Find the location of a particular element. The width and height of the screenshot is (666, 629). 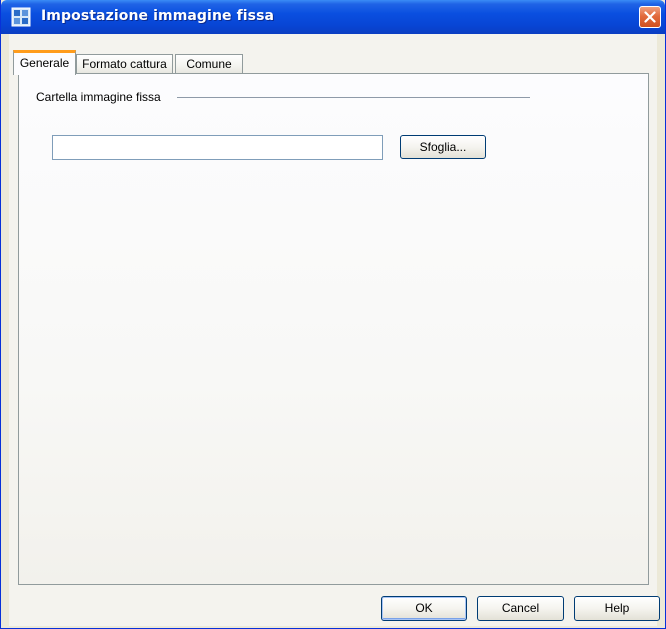

group-divider is located at coordinates (353, 97).